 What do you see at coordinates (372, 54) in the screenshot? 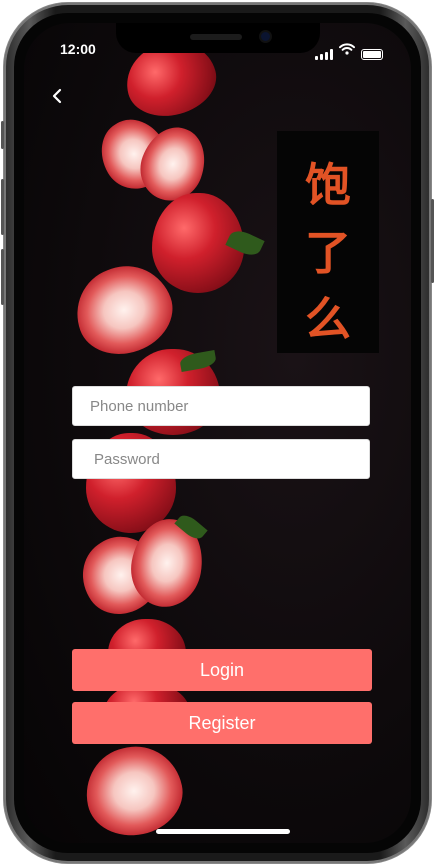
I see `battery-icon` at bounding box center [372, 54].